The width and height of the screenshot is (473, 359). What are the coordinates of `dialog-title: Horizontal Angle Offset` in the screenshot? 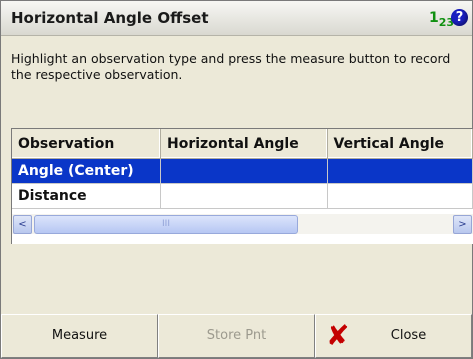 It's located at (110, 18).